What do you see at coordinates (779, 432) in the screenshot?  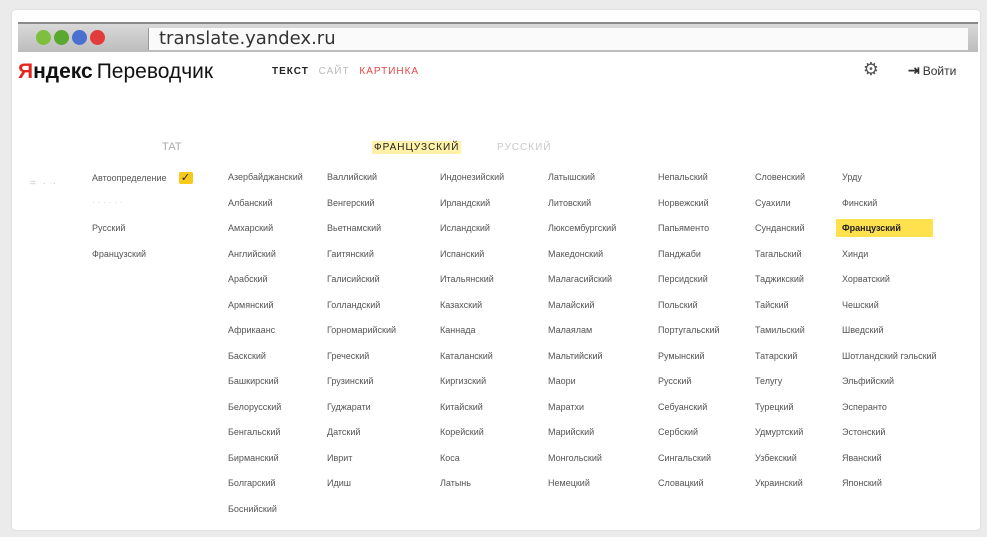 I see `language-option: Удмуртский` at bounding box center [779, 432].